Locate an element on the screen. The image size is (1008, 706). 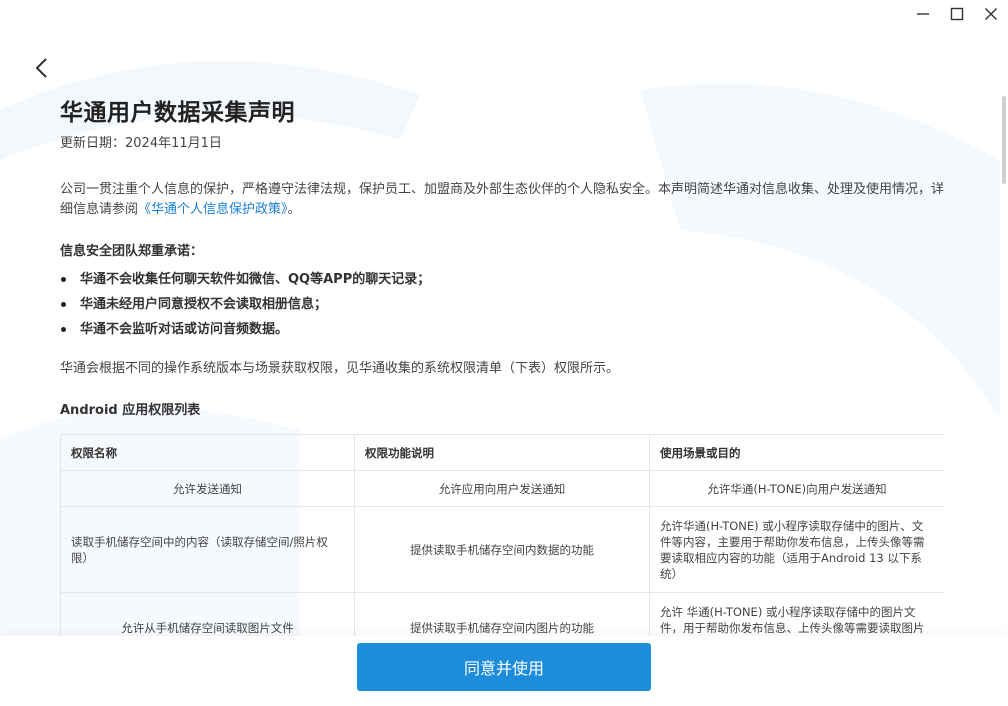
table-cell: 允许华通(H-TONE)向用户发送通知 is located at coordinates (796, 488).